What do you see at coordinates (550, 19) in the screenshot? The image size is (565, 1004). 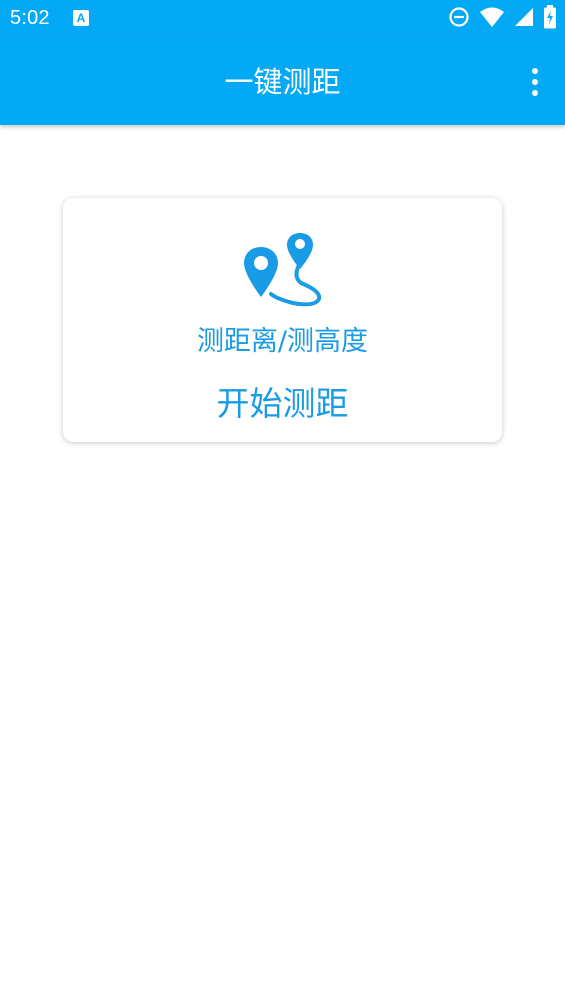 I see `battery-charging-icon` at bounding box center [550, 19].